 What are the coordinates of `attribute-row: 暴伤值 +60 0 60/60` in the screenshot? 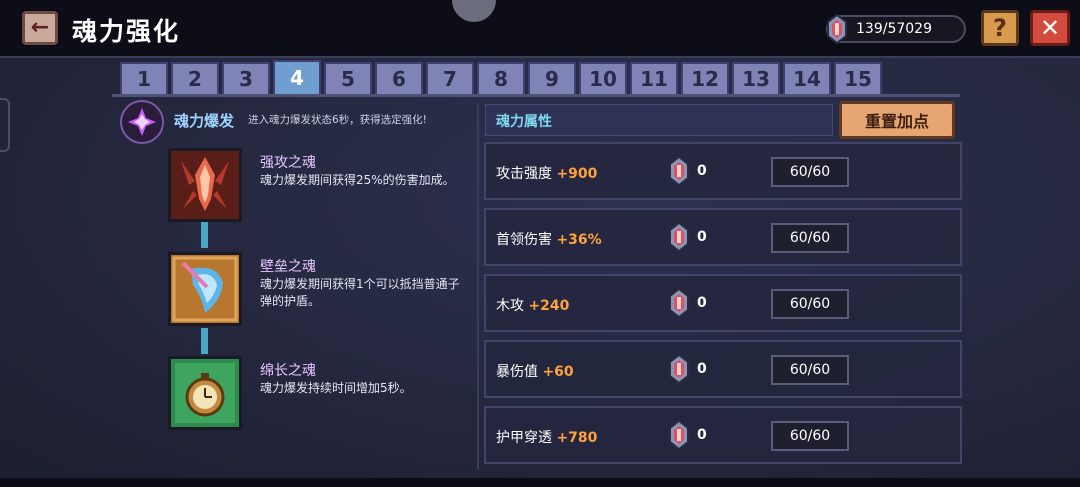 It's located at (723, 369).